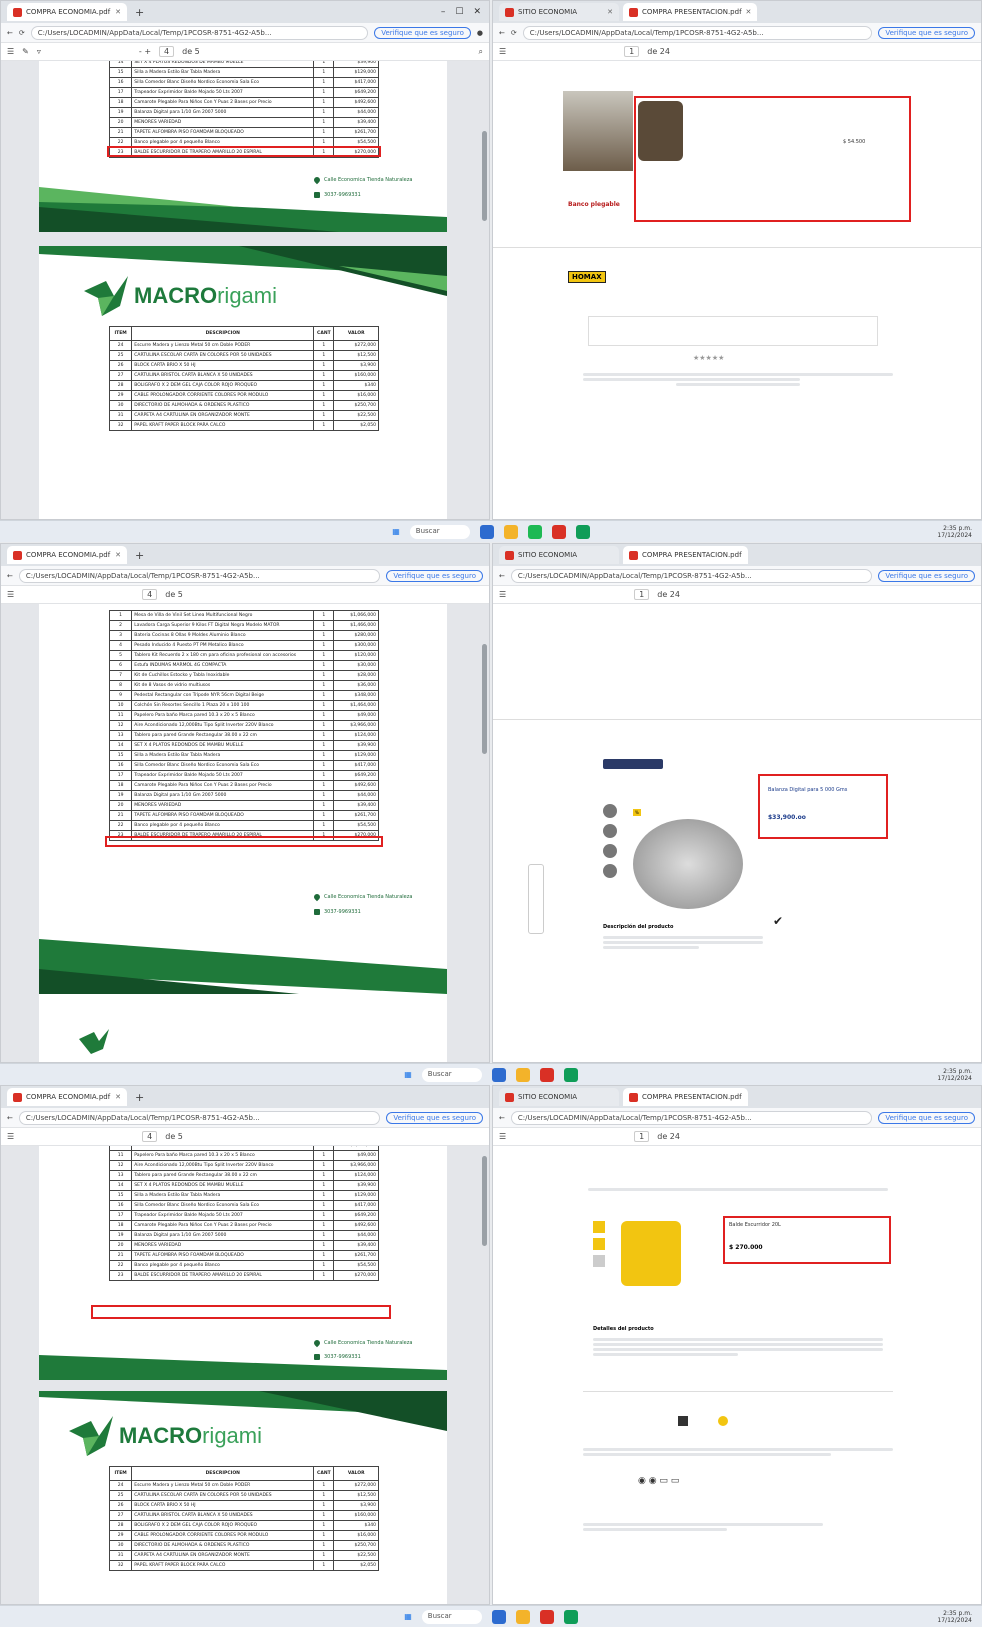 This screenshot has width=982, height=1627. What do you see at coordinates (480, 33) in the screenshot?
I see `profile-icon: ●` at bounding box center [480, 33].